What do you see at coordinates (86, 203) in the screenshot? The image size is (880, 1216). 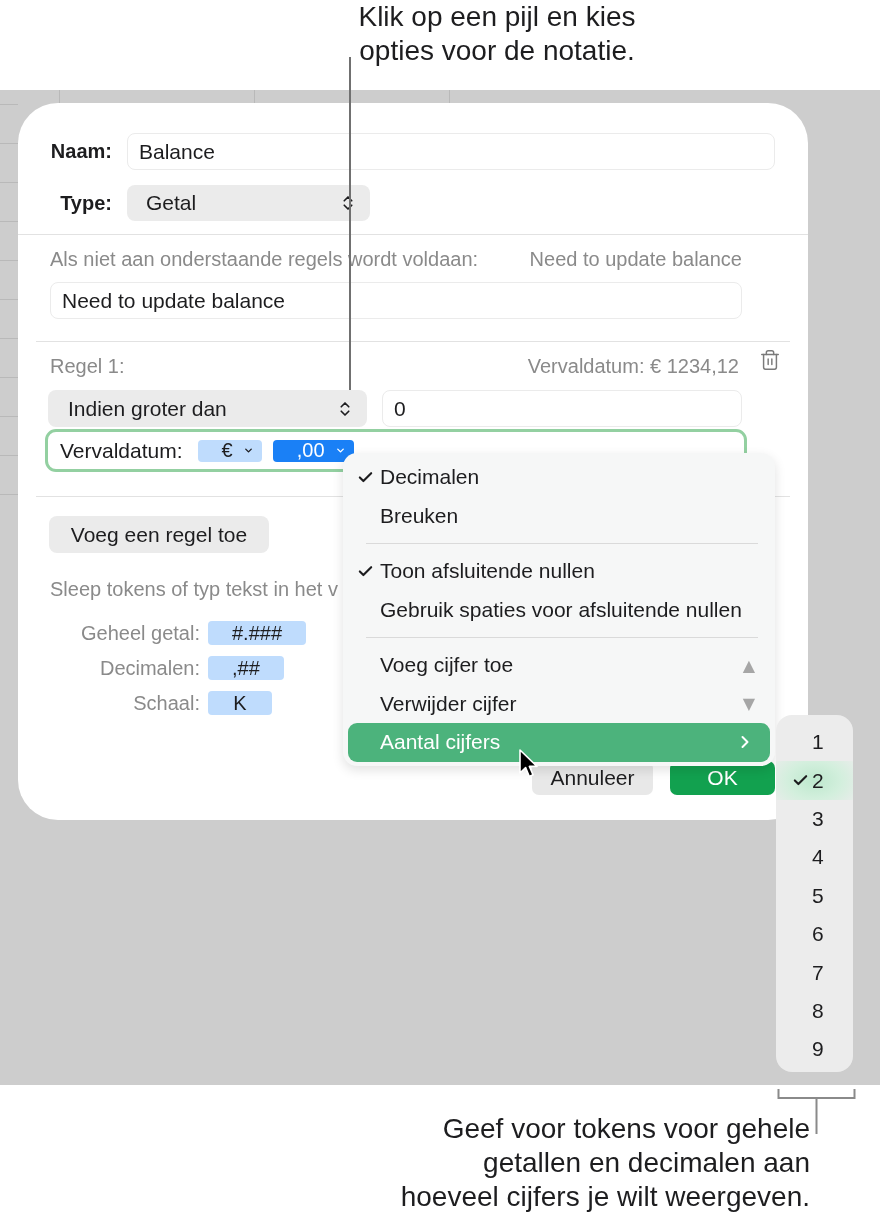 I see `type-label: Type:` at bounding box center [86, 203].